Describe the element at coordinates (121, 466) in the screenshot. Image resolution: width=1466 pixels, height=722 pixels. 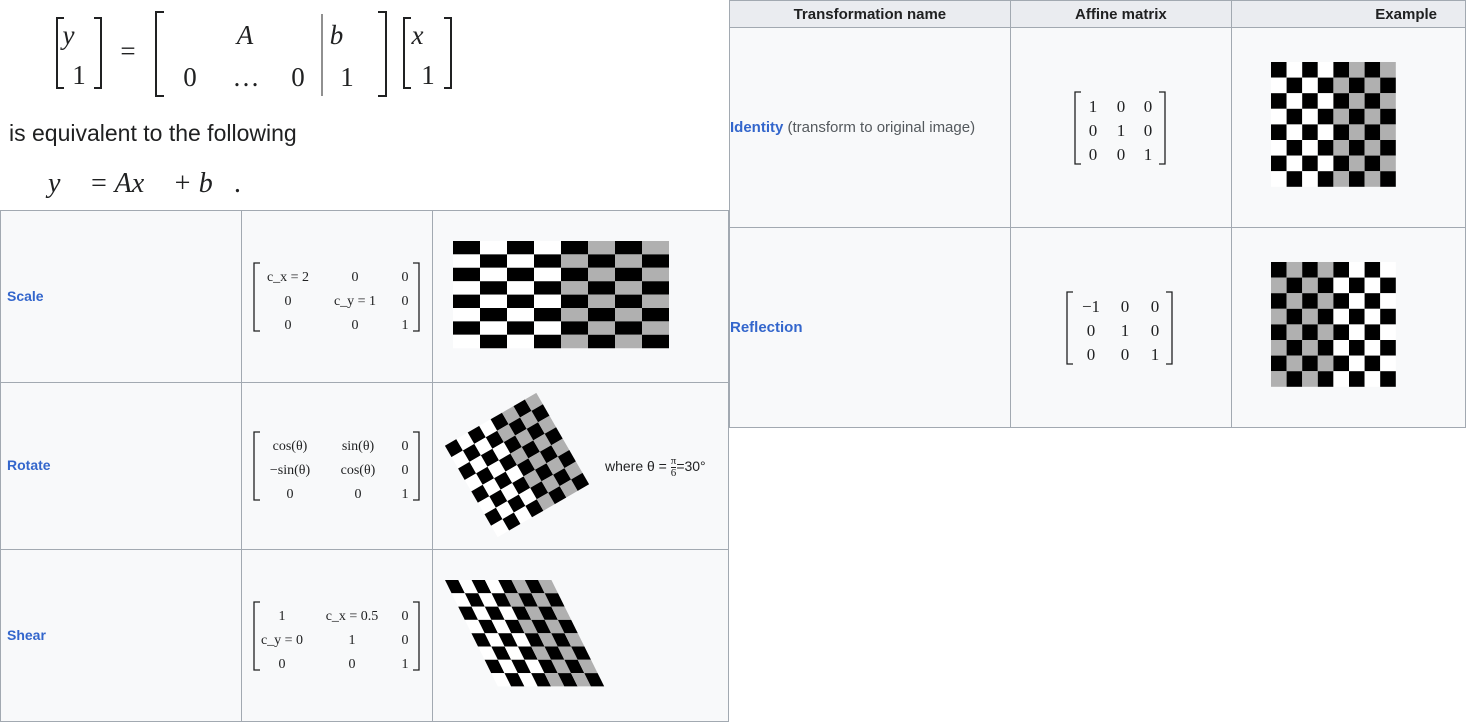
I see `name-cell: Rotate` at that location.